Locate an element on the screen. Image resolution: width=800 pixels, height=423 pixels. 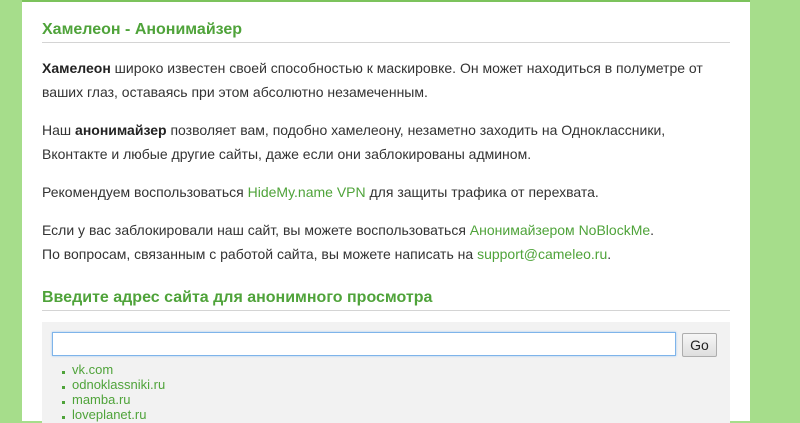
list-item: odnoklassniki.ru is located at coordinates (113, 384).